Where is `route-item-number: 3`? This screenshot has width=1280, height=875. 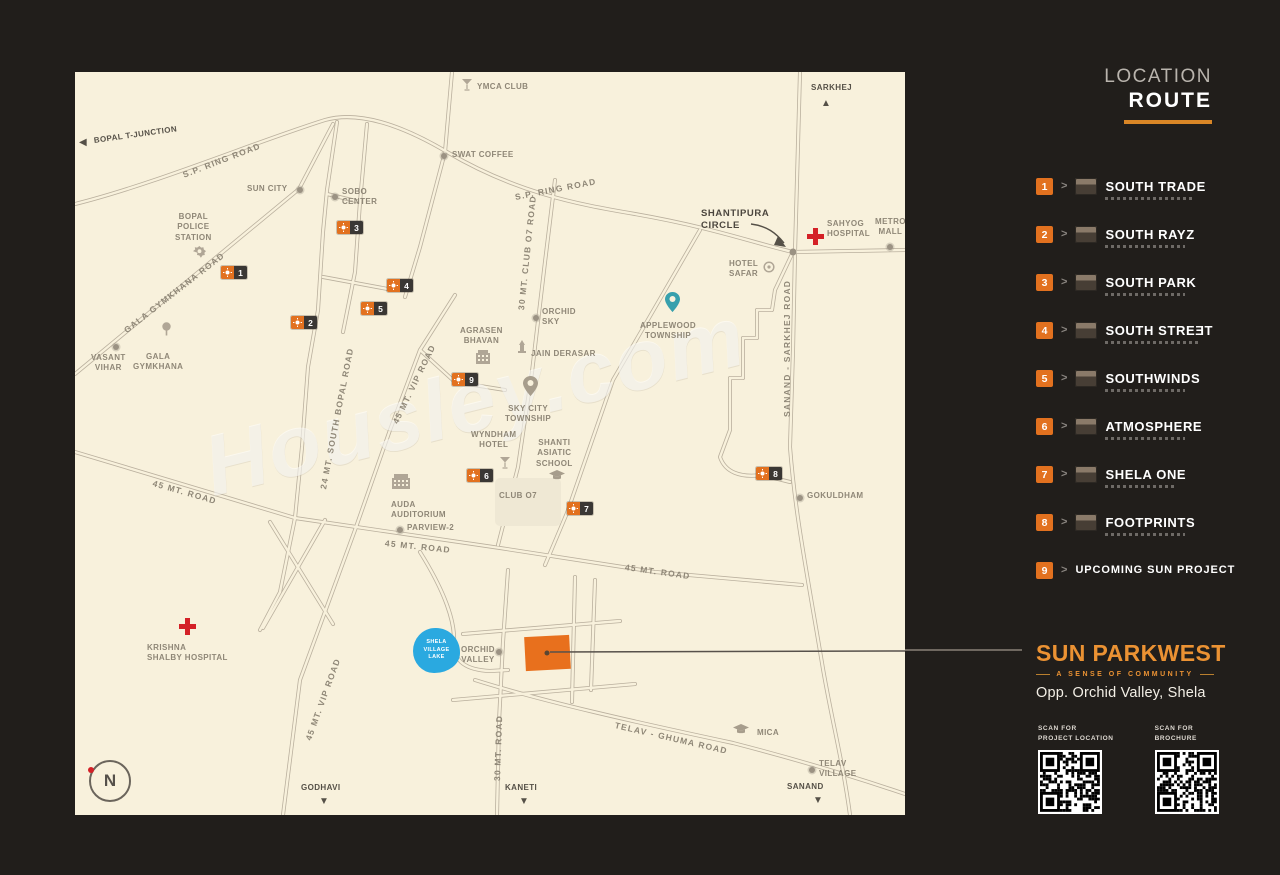
route-item-number: 3 is located at coordinates (1044, 282).